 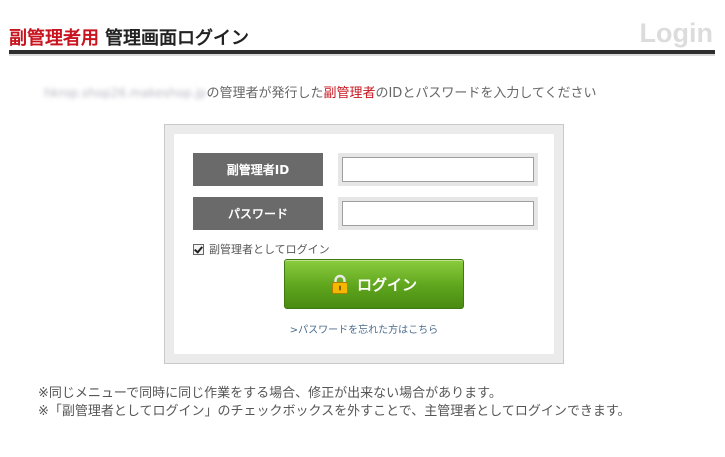 What do you see at coordinates (676, 33) in the screenshot?
I see `login-heading-graphic: Login` at bounding box center [676, 33].